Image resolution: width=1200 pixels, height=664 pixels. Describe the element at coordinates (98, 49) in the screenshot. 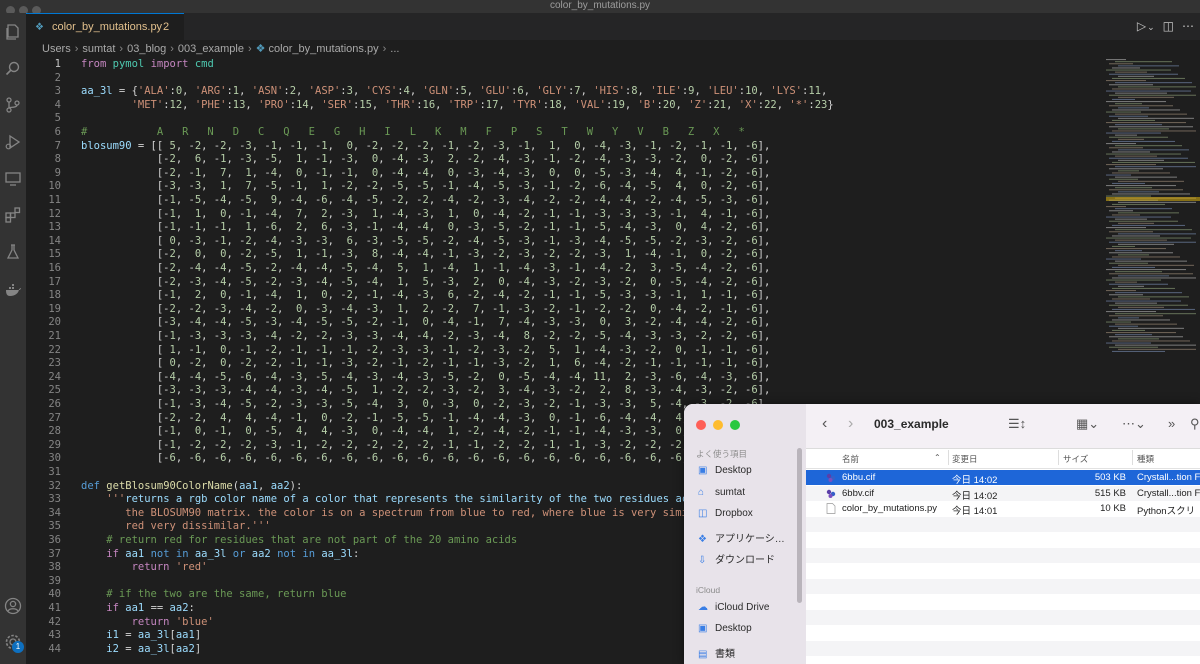

I see `breadcrumb-sumtat: sumtat` at that location.